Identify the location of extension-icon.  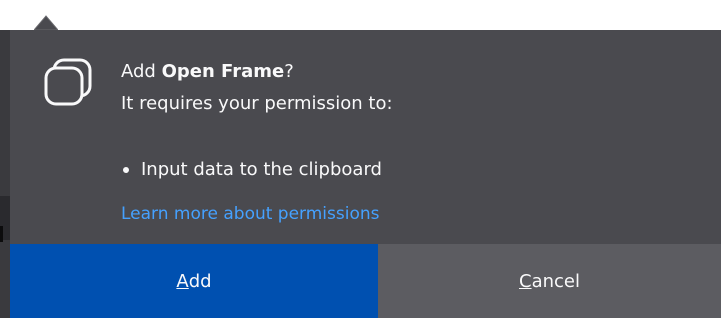
(68, 82).